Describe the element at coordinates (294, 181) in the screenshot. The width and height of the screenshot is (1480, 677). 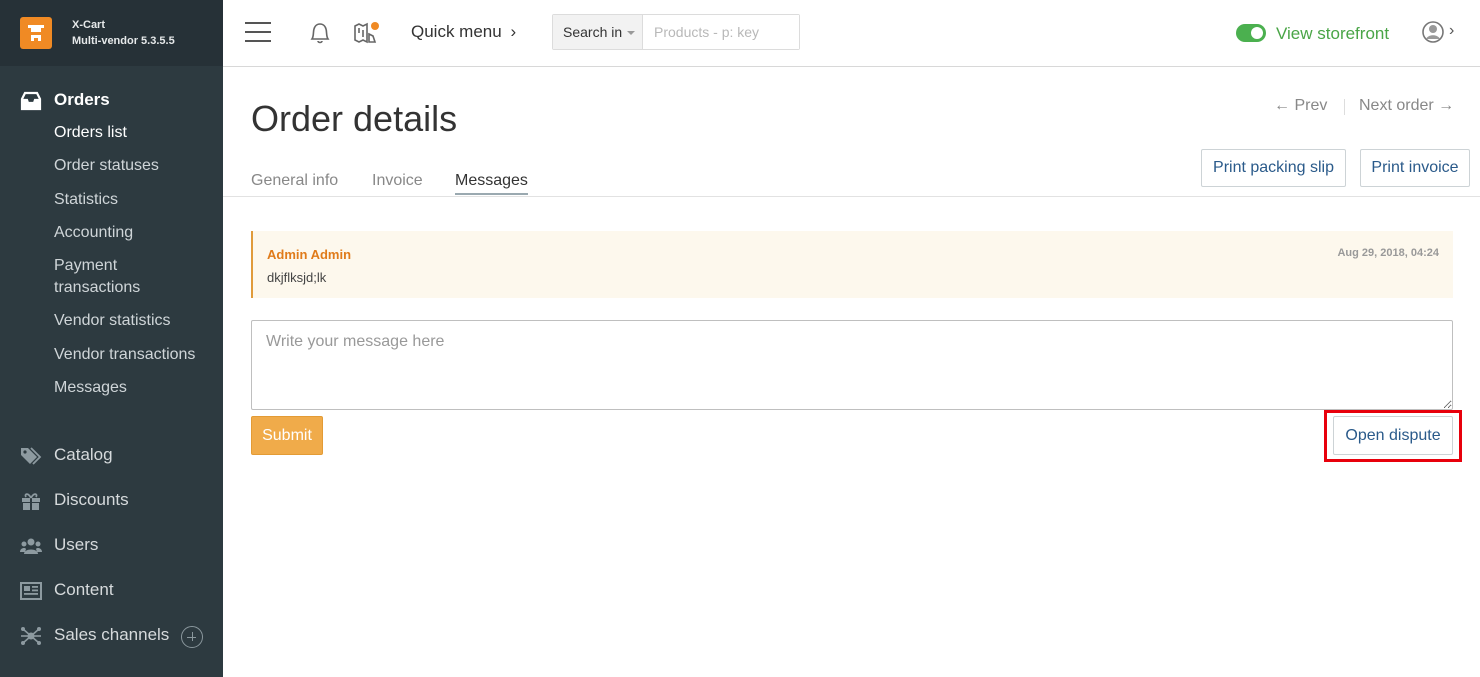
I see `tab-general-info: General info` at that location.